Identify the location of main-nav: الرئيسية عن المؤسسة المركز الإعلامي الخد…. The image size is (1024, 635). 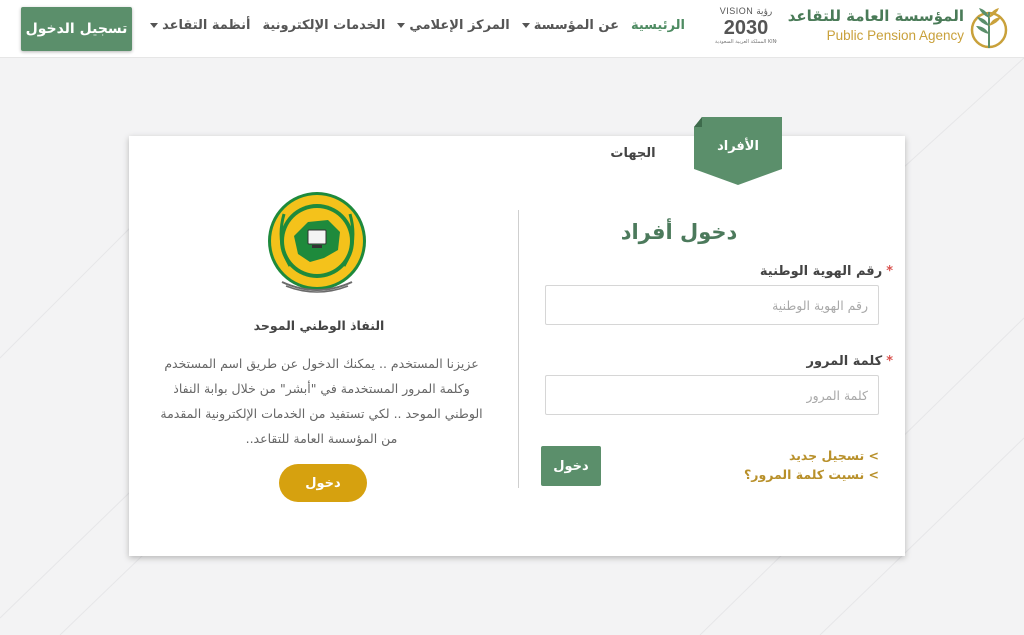
(417, 25).